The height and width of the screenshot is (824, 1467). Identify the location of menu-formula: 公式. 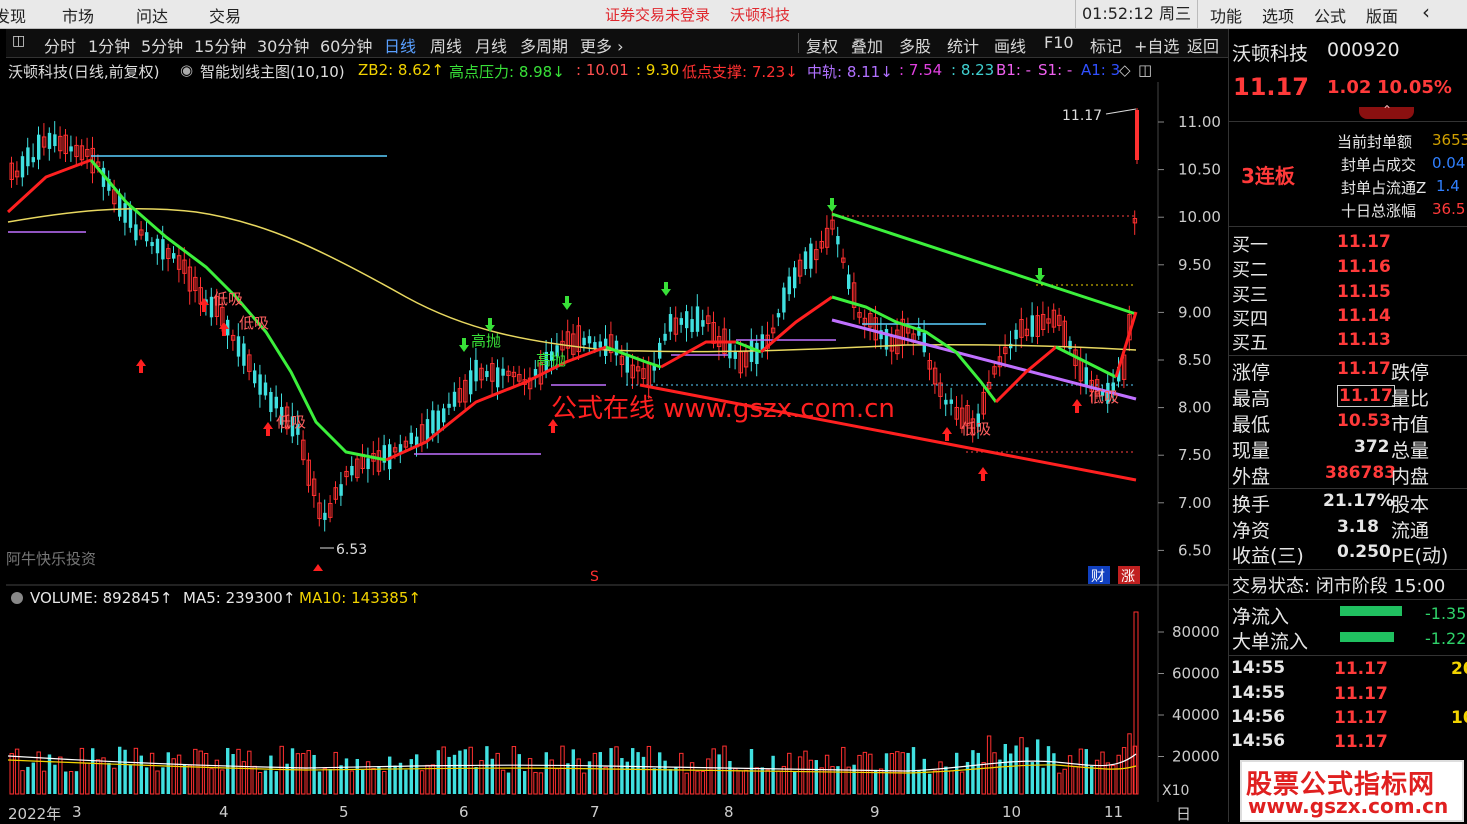
(1330, 15).